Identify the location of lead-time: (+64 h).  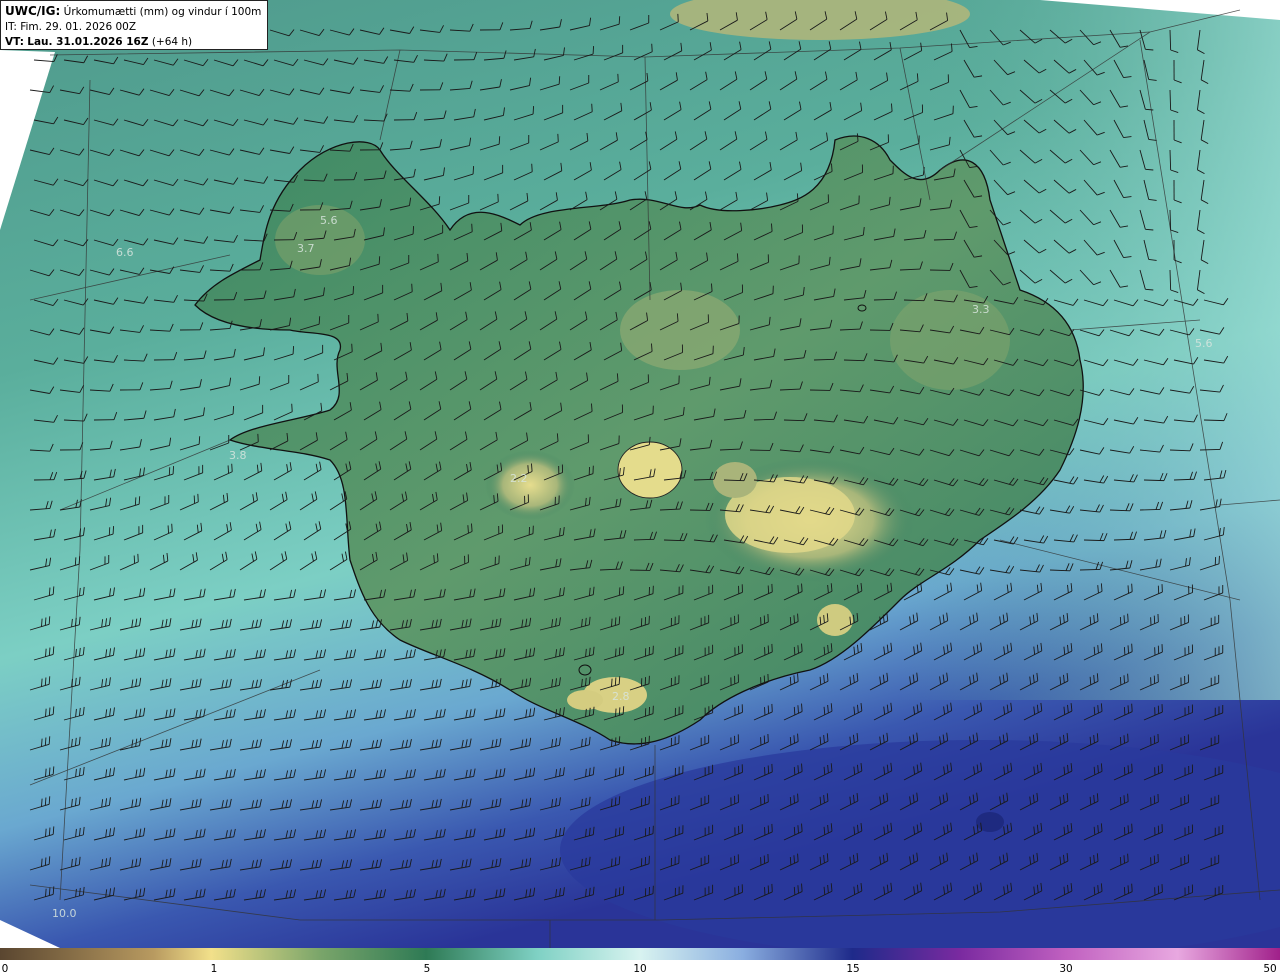
(172, 42).